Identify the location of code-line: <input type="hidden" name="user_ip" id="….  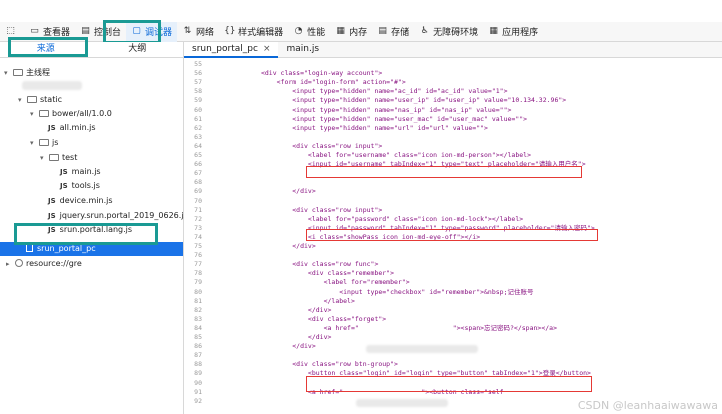
(390, 100).